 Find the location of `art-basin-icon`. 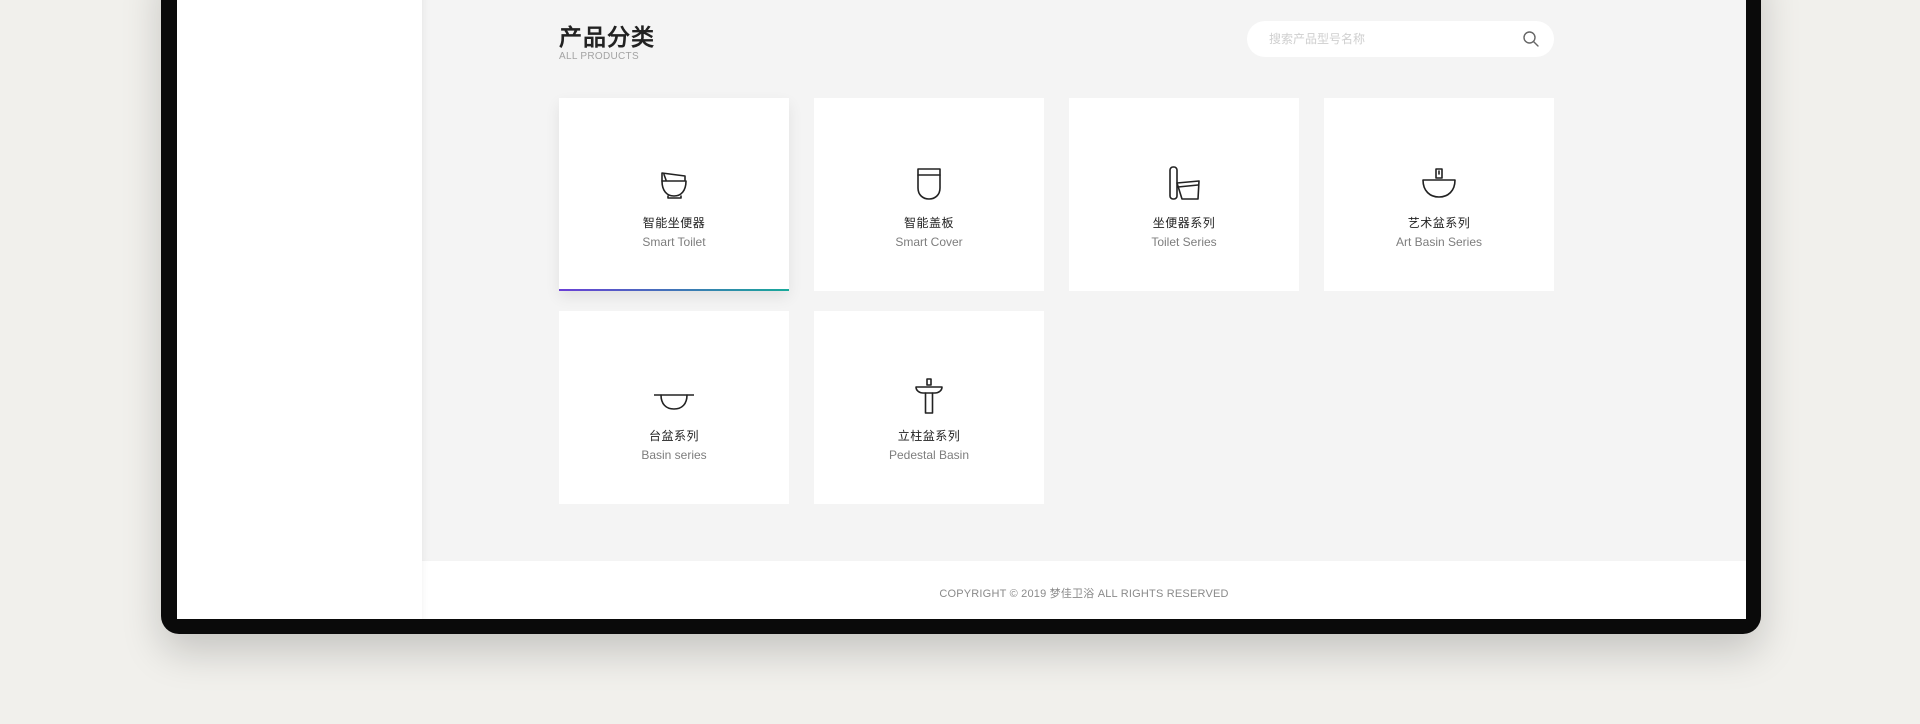

art-basin-icon is located at coordinates (1439, 184).